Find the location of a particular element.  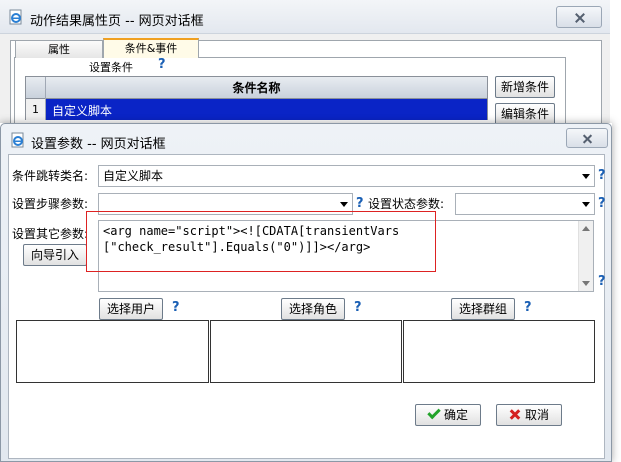

column-condition-name: 条件名称 is located at coordinates (256, 88).